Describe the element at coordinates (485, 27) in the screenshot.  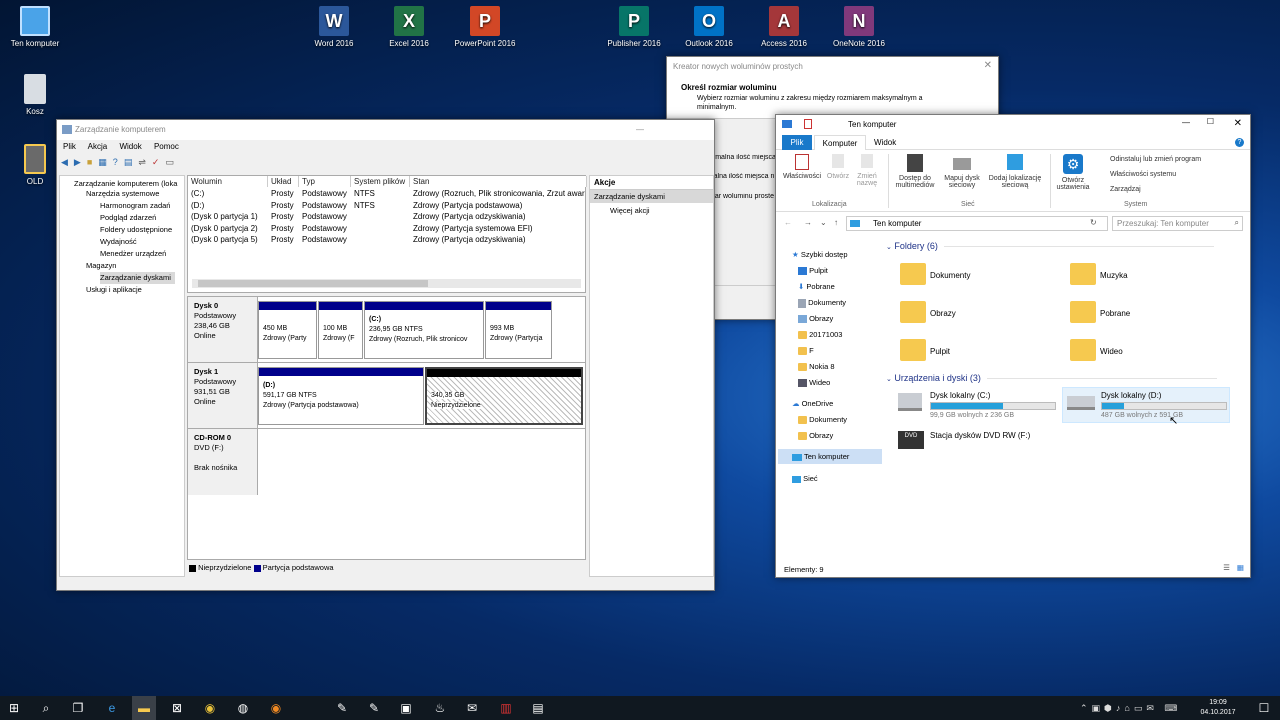
I see `desktop-icon-powerpoint: P PowerPoint 2016` at that location.